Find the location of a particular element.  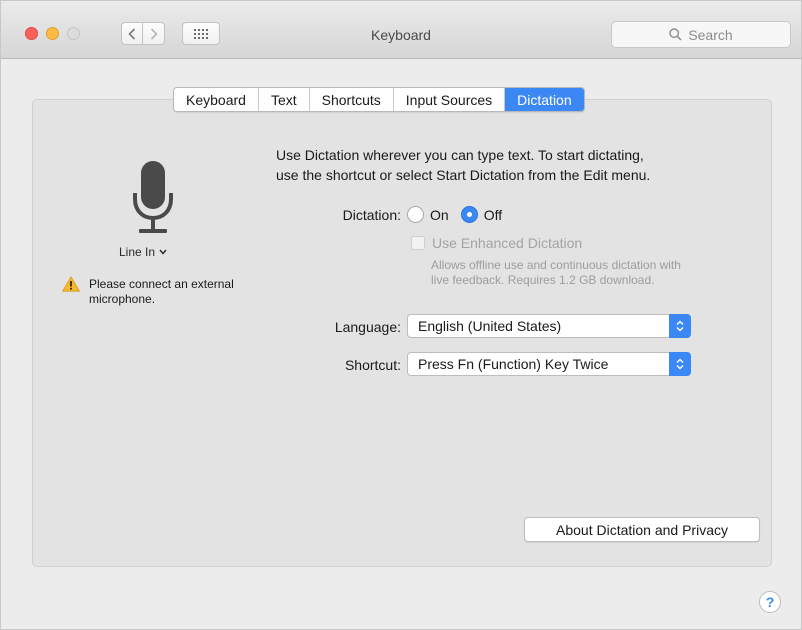

warning-line-1: Please connect an external is located at coordinates (161, 284).